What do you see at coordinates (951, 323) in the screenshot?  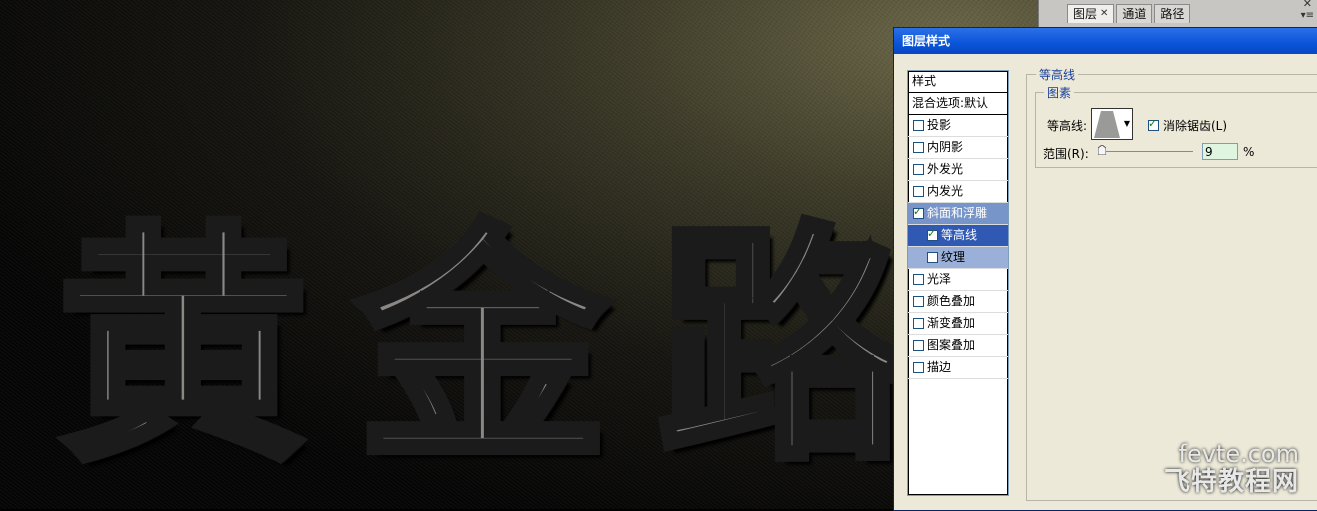 I see `style-item-label: 渐变叠加` at bounding box center [951, 323].